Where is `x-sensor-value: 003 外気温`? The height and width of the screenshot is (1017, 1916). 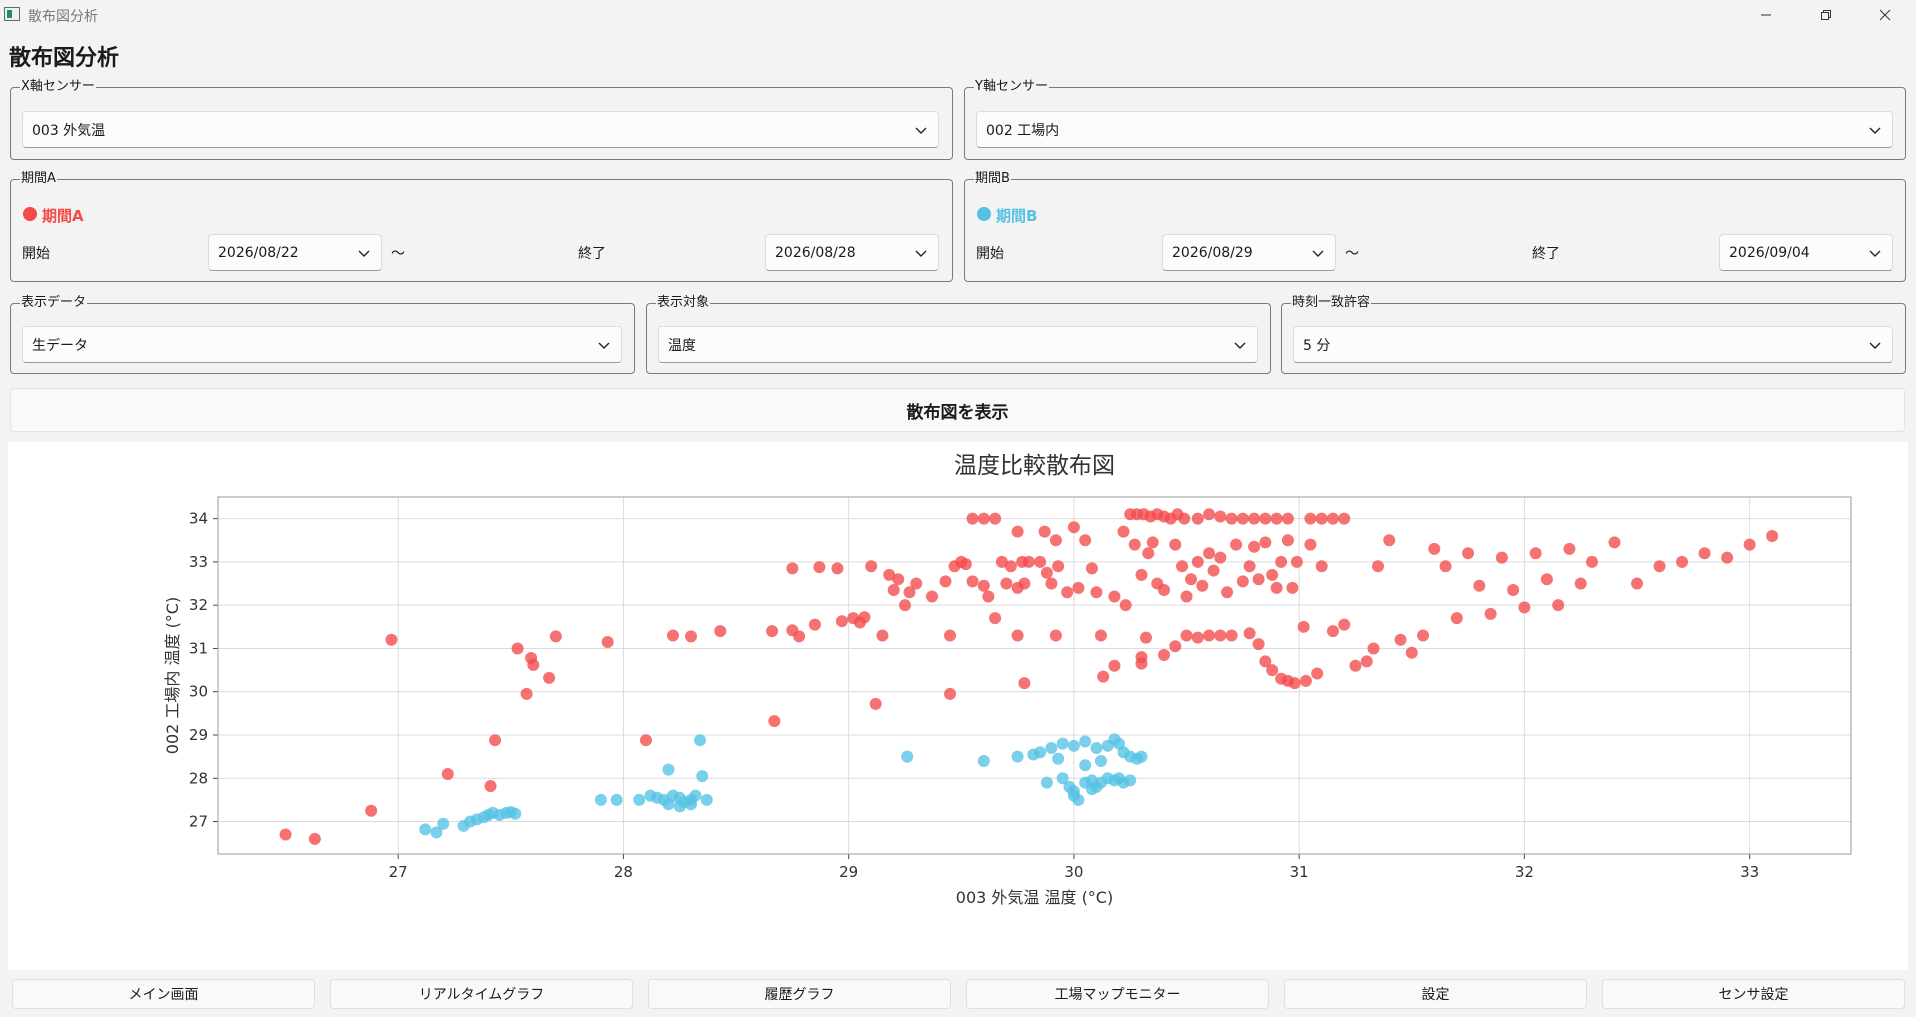
x-sensor-value: 003 外気温 is located at coordinates (69, 130).